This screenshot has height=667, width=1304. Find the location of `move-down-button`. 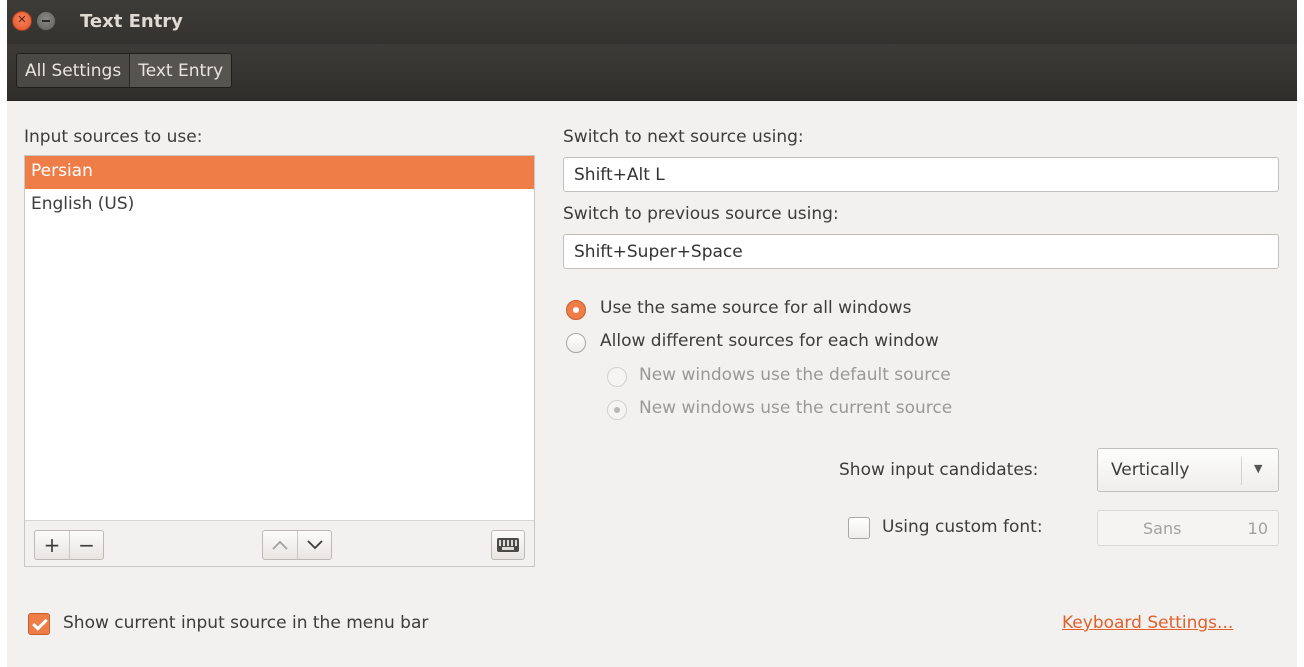

move-down-button is located at coordinates (314, 545).